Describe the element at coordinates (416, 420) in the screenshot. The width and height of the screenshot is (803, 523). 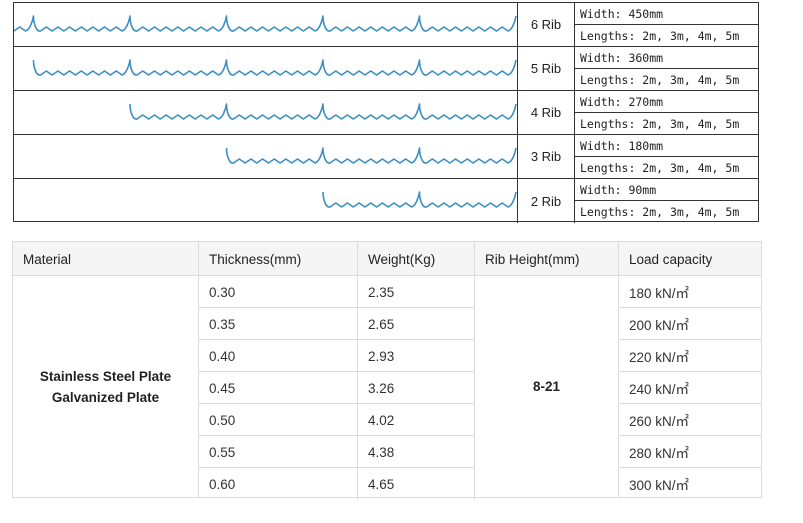
I see `weight-cell: 4.02` at that location.